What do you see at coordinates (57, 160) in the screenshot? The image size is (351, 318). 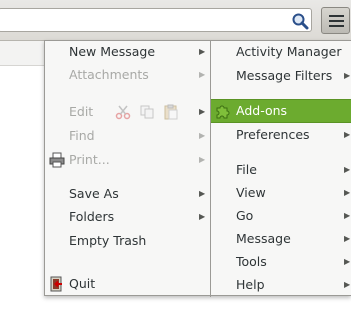 I see `printer-icon` at bounding box center [57, 160].